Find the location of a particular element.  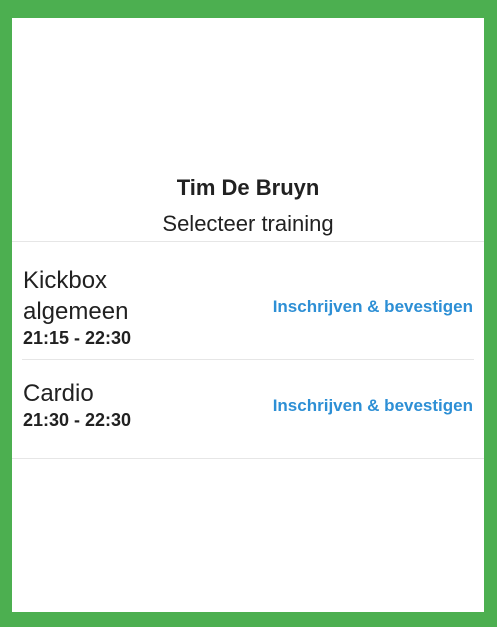

training-name: Kickbox algemeen is located at coordinates (76, 296).